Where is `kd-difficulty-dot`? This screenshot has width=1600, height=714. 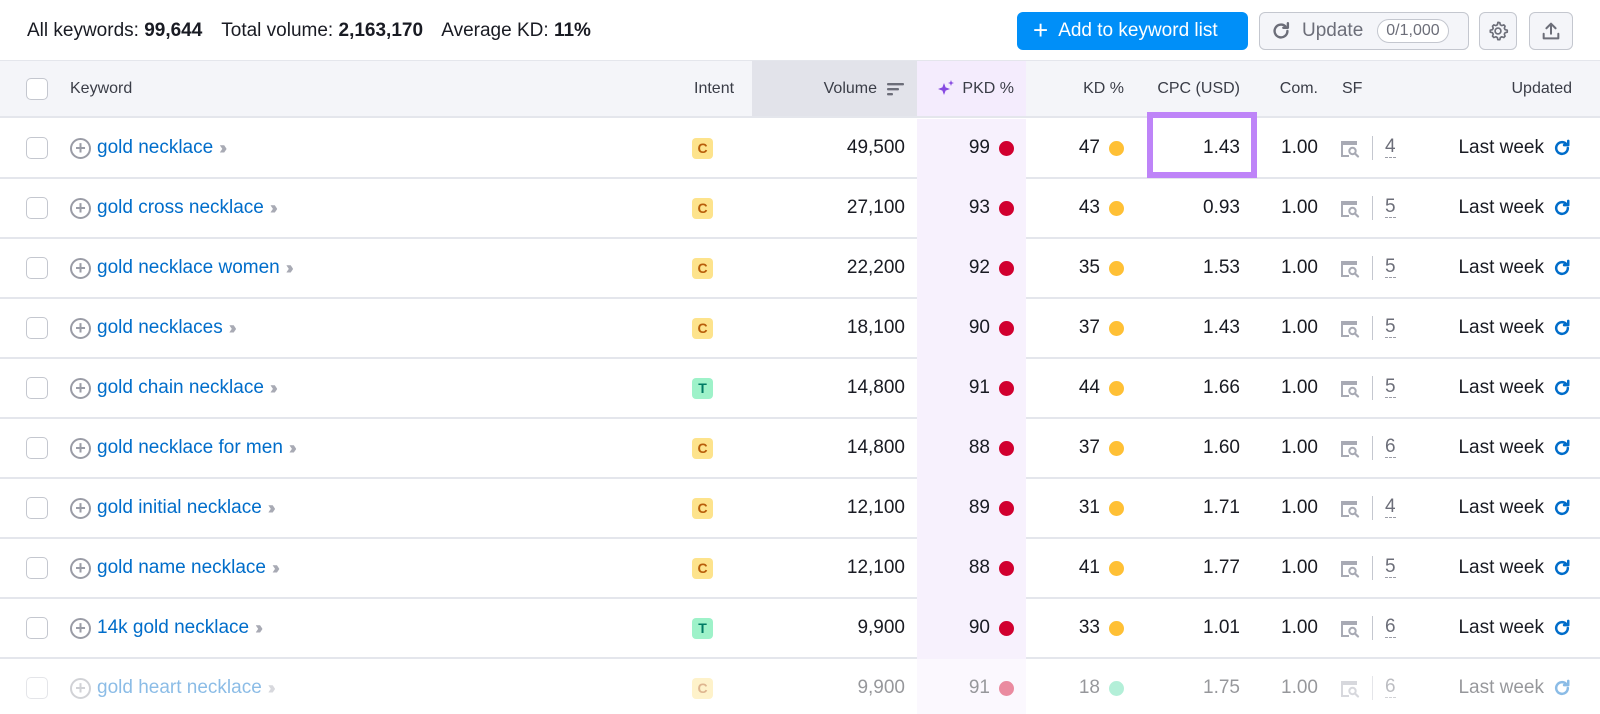 kd-difficulty-dot is located at coordinates (1116, 688).